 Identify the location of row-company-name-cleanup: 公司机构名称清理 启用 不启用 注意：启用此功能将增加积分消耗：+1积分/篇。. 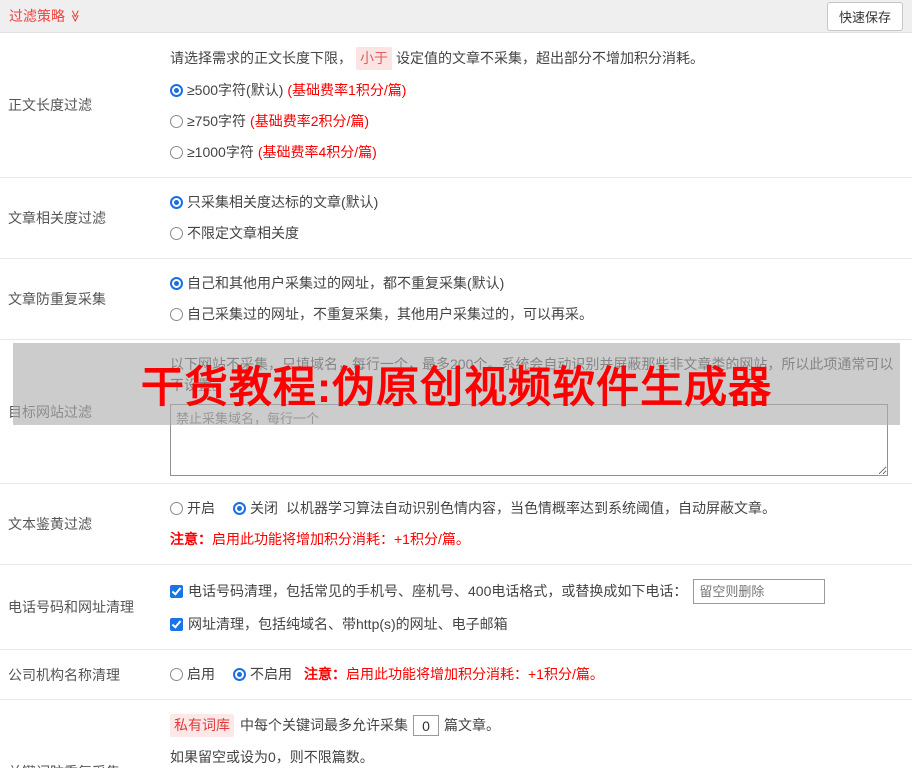
(456, 675).